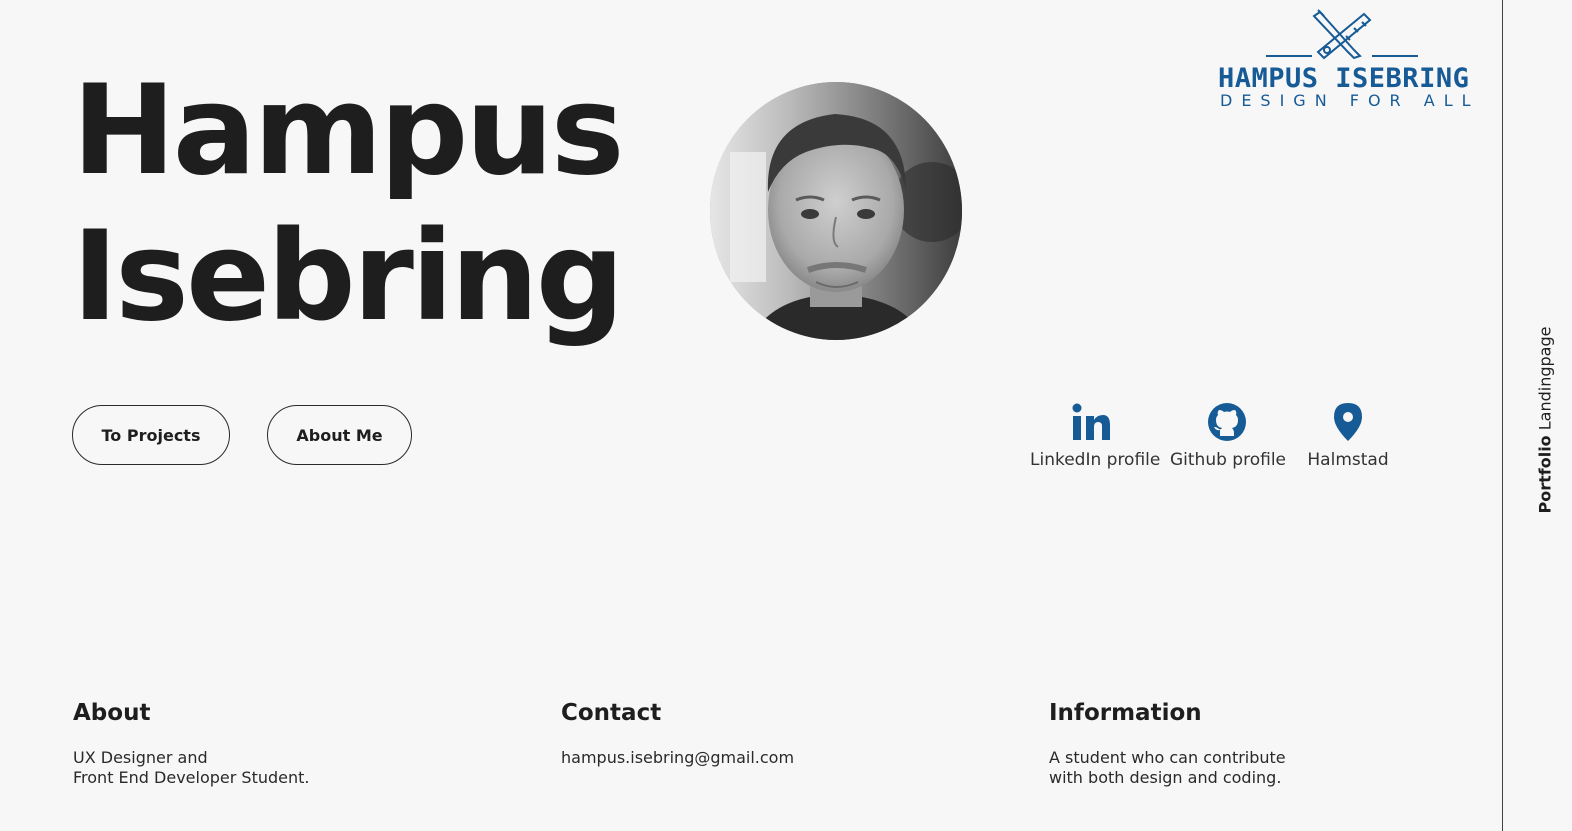  I want to click on hero-title: Hampus Isebring, so click(348, 204).